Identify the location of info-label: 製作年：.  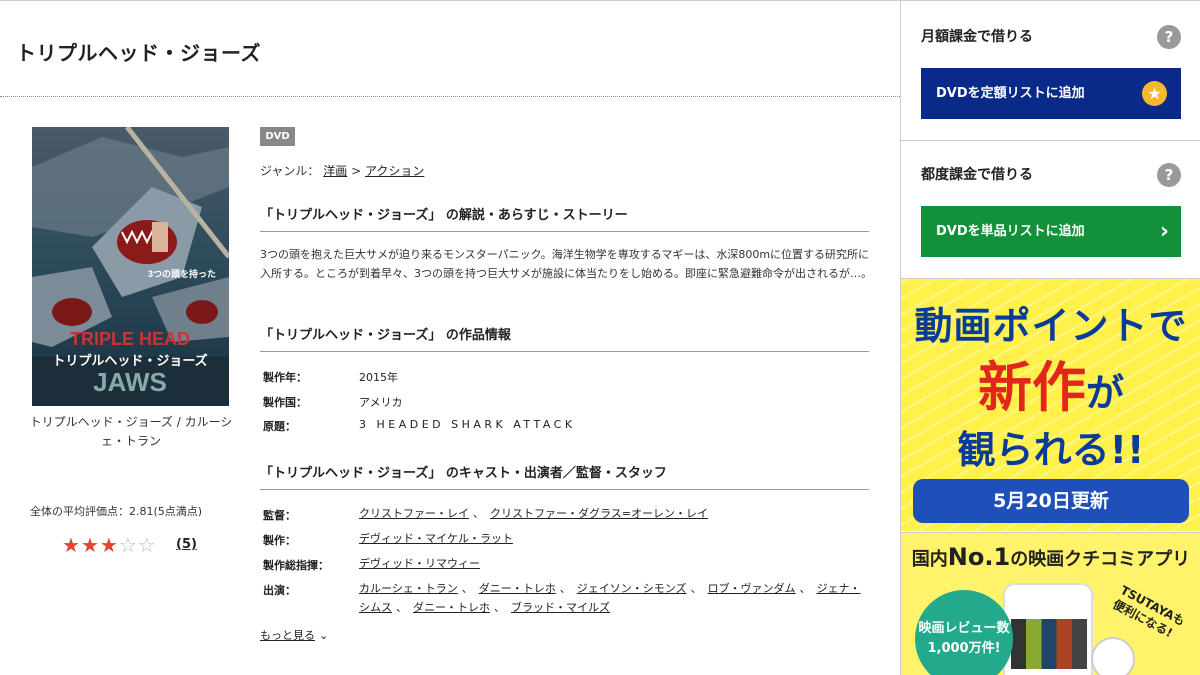
(285, 377).